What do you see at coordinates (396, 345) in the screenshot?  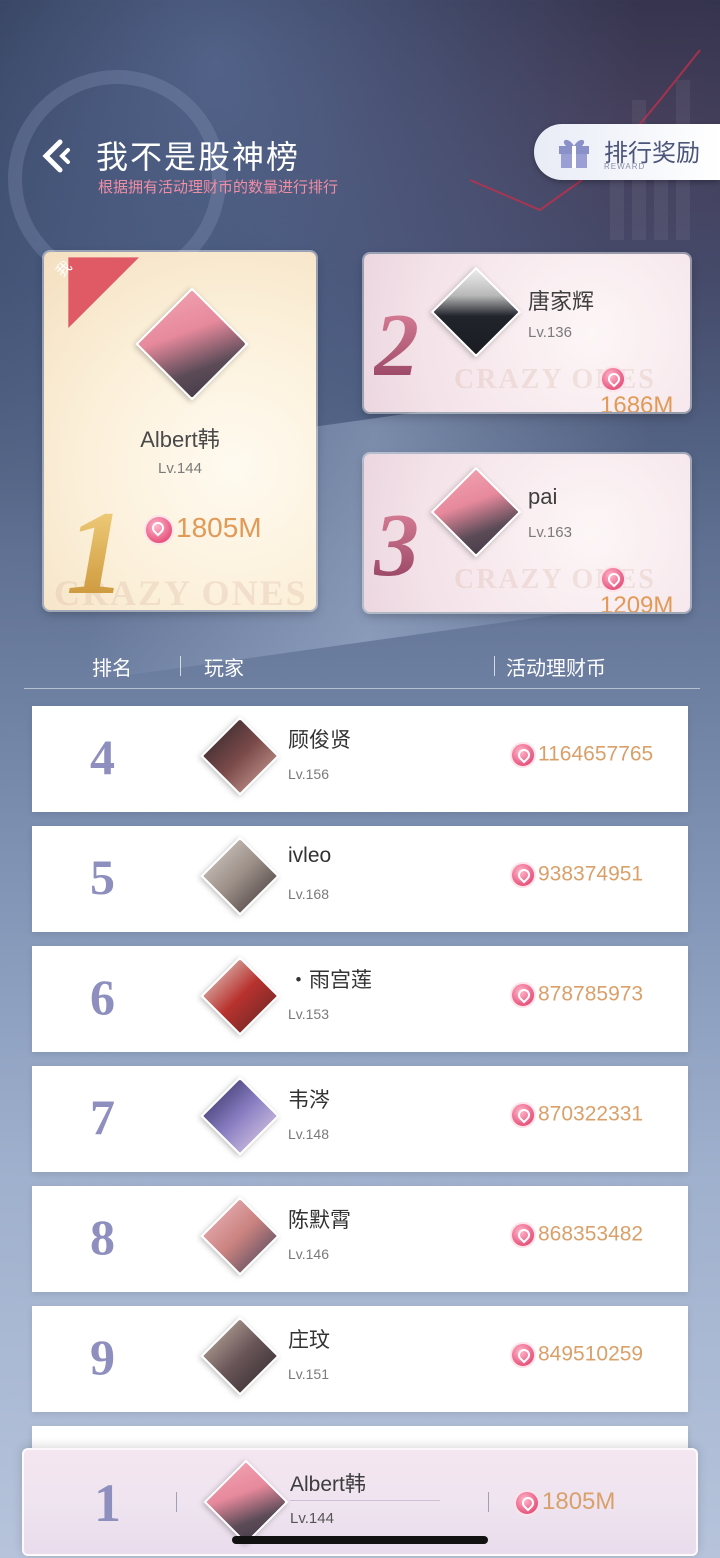 I see `rank-number: 2` at bounding box center [396, 345].